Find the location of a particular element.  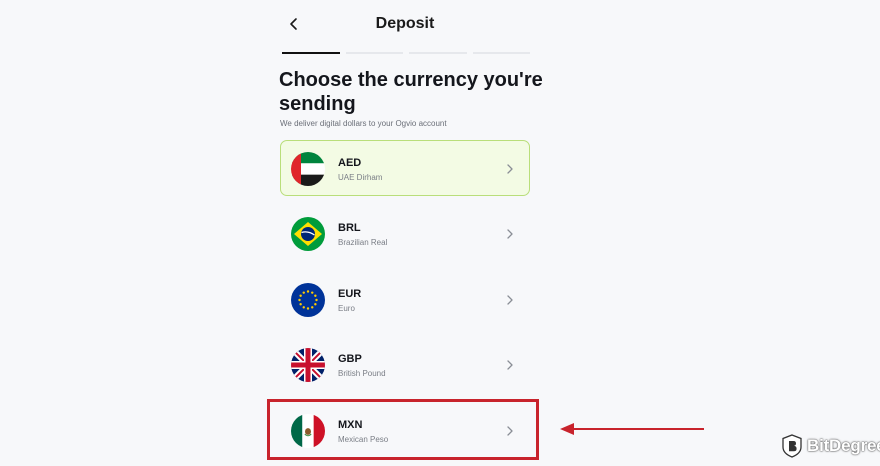

currency-code: BRL is located at coordinates (349, 228).